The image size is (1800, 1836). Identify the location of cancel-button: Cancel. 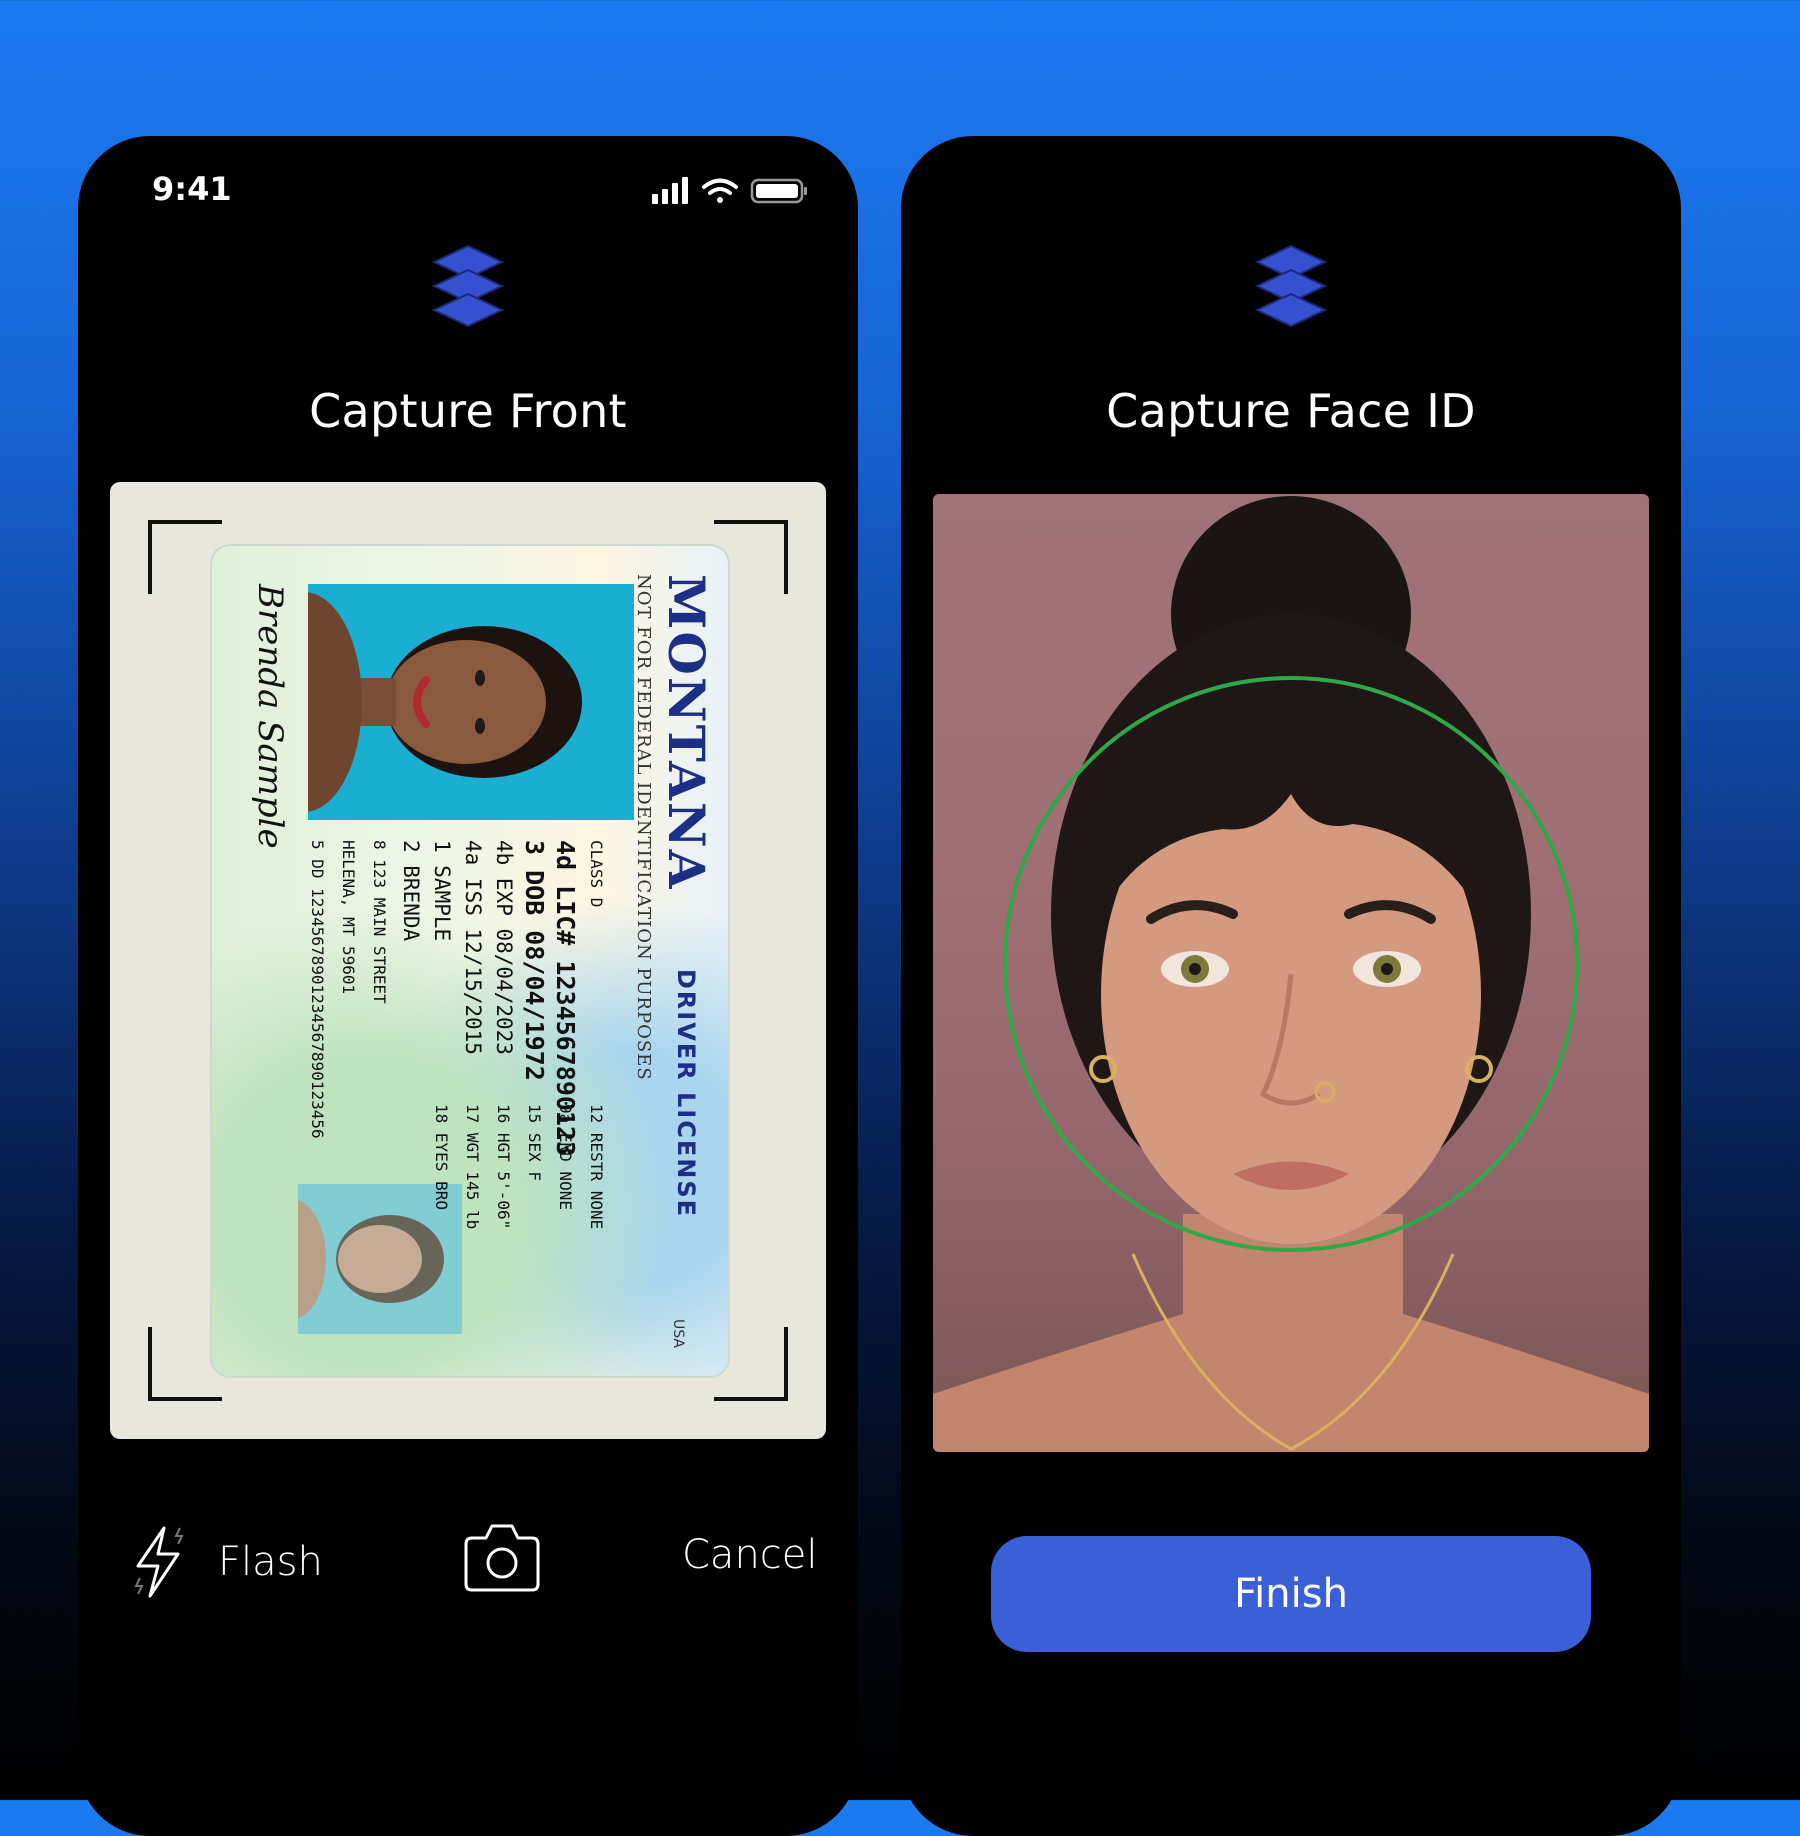
(750, 1555).